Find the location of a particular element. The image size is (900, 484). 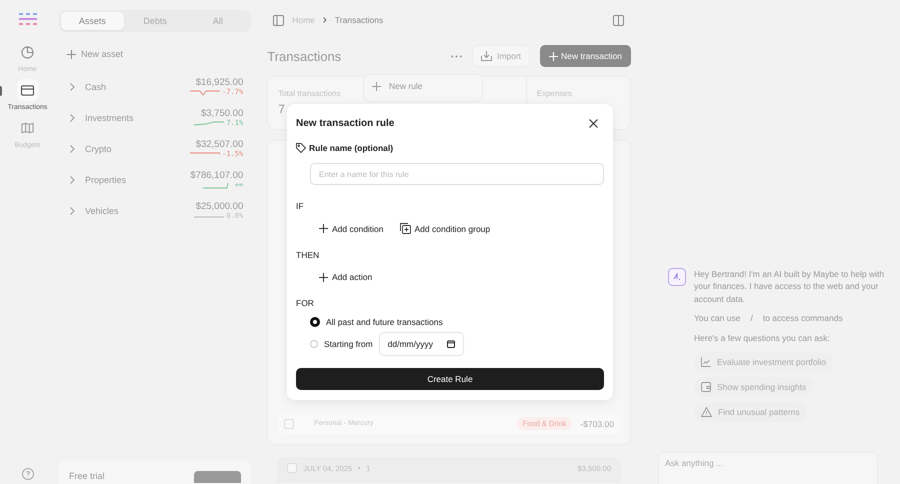

add-group-icon is located at coordinates (405, 228).